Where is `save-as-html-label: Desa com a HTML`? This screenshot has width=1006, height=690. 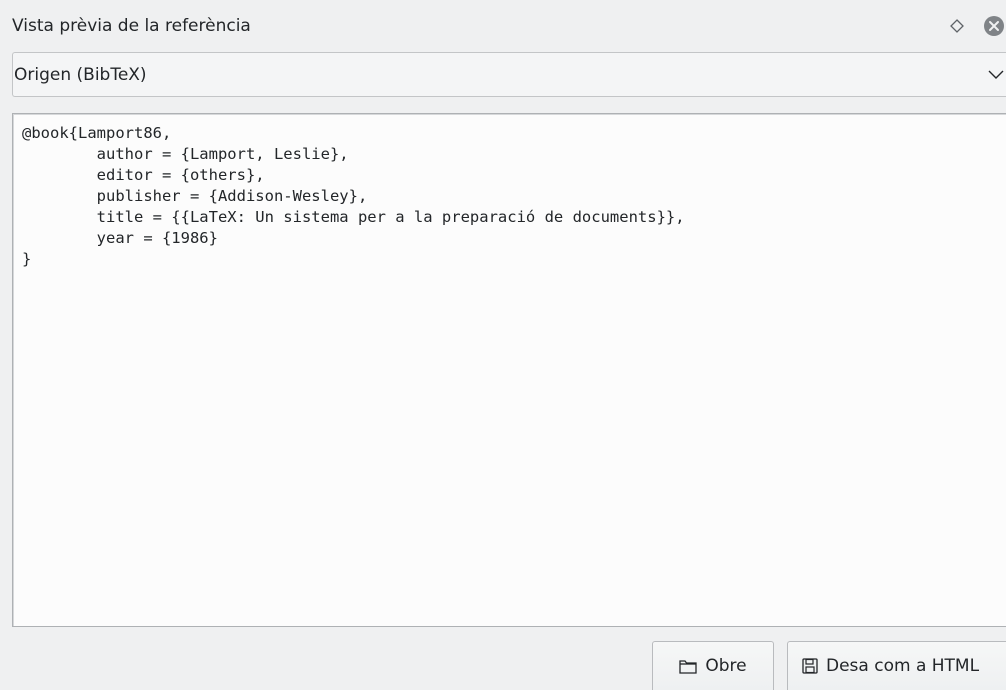
save-as-html-label: Desa com a HTML is located at coordinates (903, 666).